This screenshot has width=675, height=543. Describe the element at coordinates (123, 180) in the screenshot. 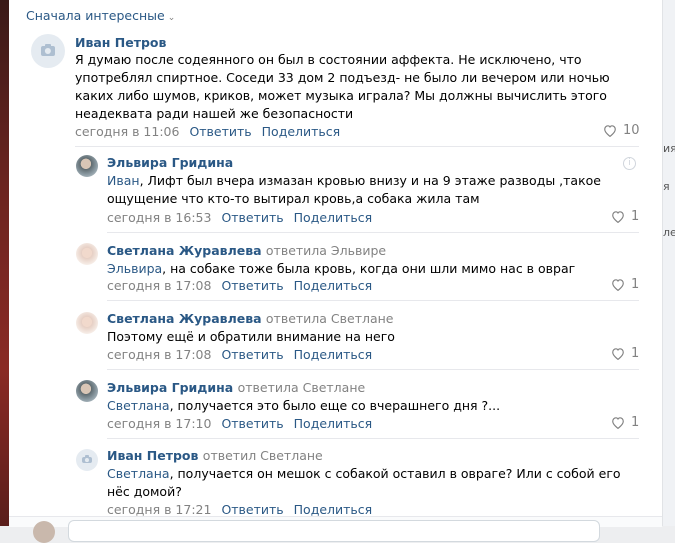

I see `mention-link: Иван` at that location.